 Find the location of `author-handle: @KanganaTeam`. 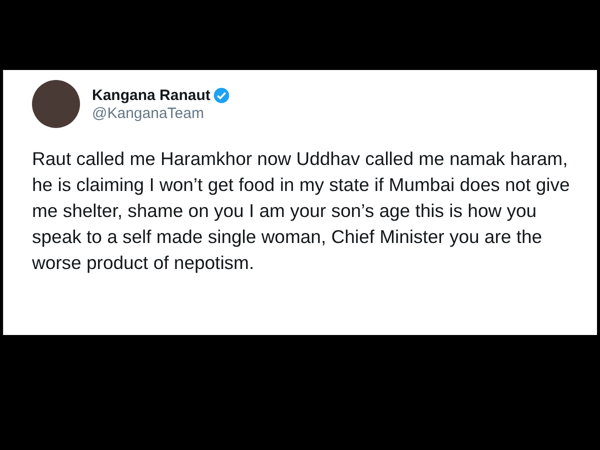

author-handle: @KanganaTeam is located at coordinates (148, 113).